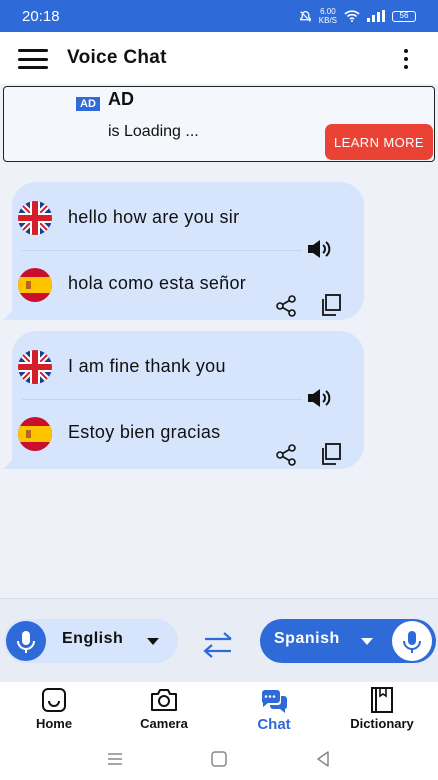  I want to click on target-language-selector: Spanish, so click(348, 641).